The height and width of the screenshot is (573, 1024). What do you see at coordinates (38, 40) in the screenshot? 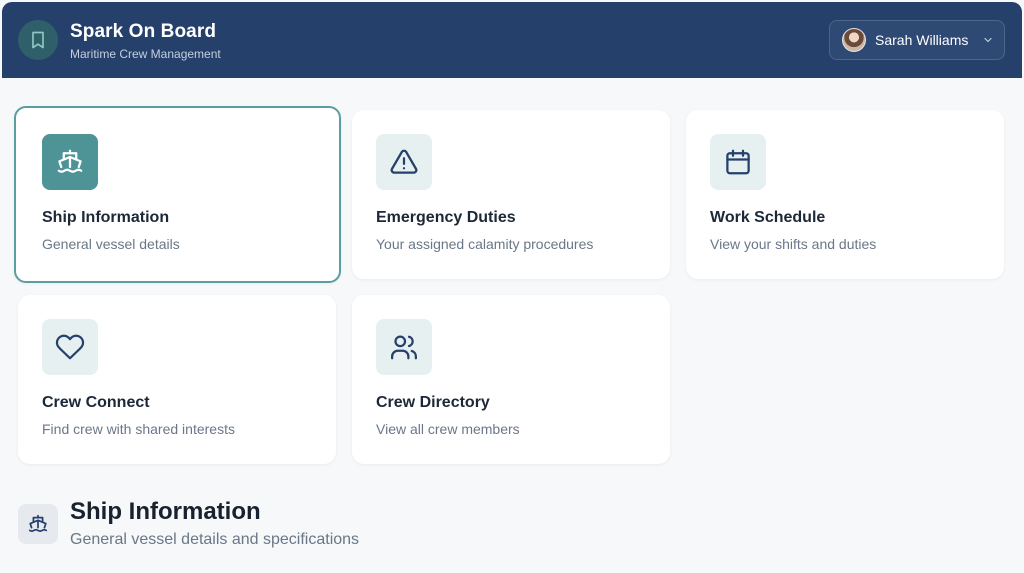
I see `bookmark-icon` at bounding box center [38, 40].